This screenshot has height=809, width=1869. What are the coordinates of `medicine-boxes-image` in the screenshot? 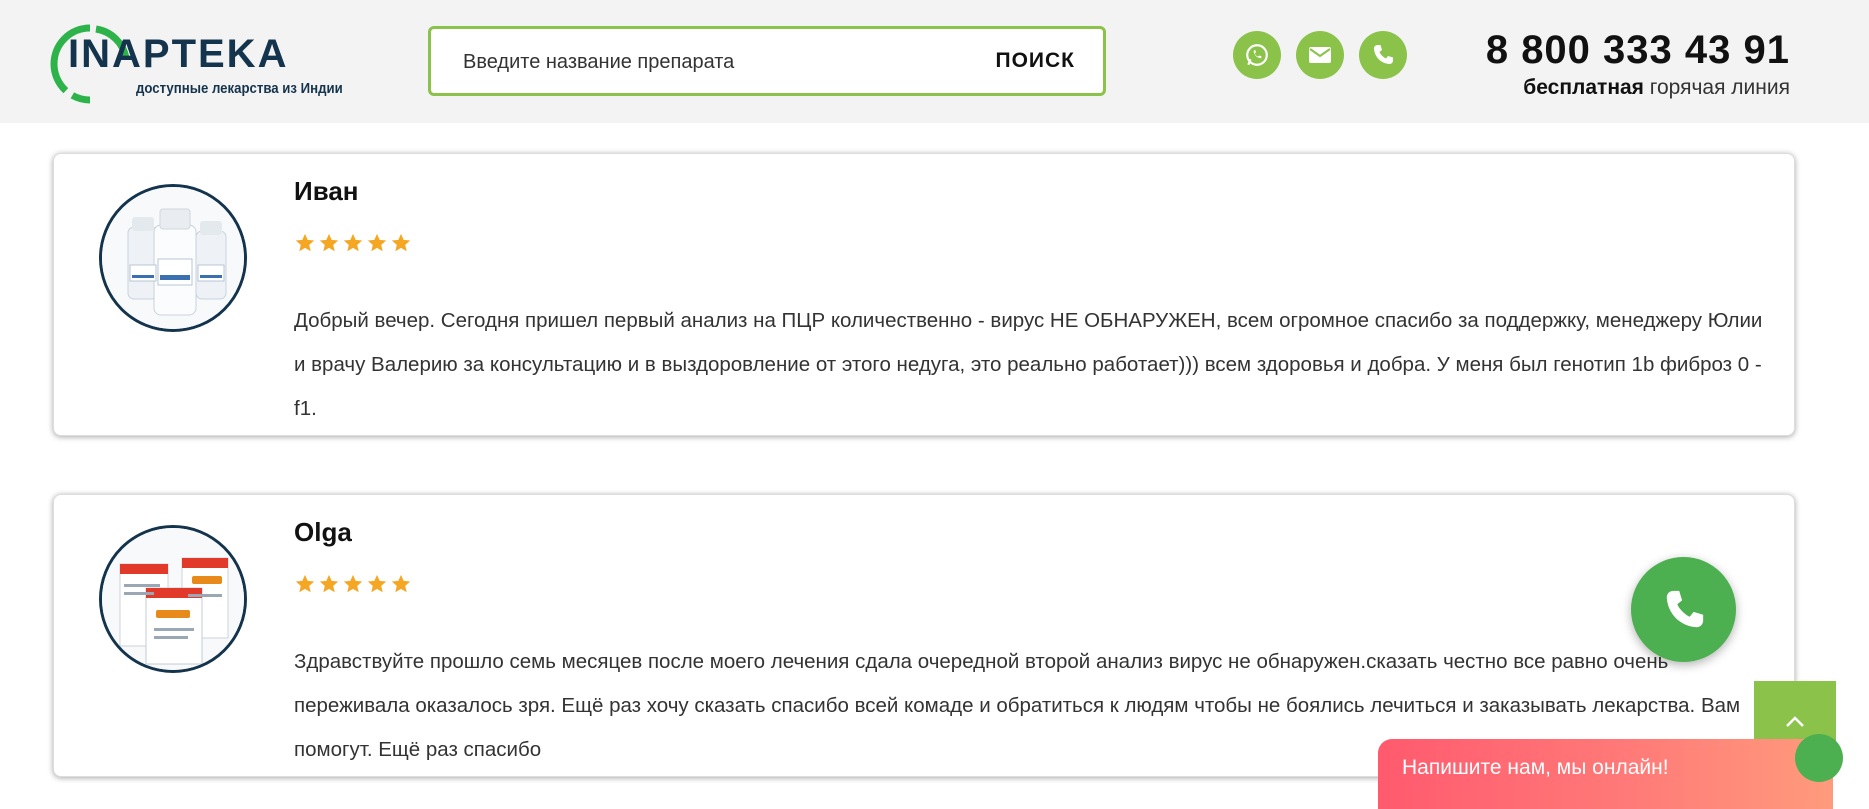 It's located at (173, 599).